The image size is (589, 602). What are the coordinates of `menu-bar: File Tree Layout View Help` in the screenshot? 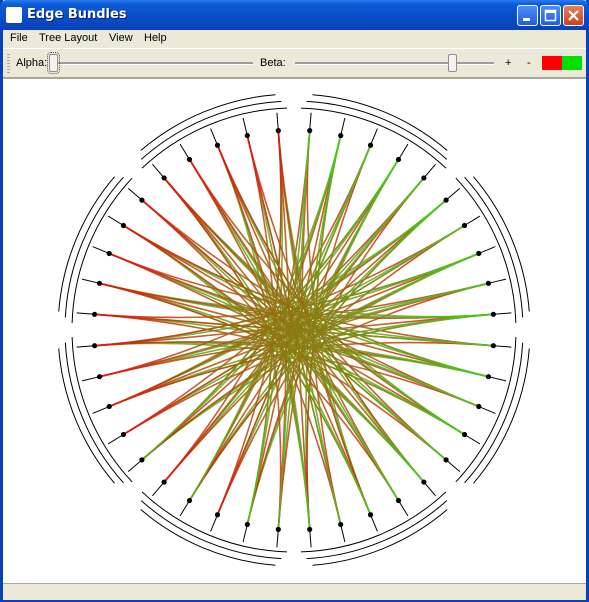 It's located at (294, 39).